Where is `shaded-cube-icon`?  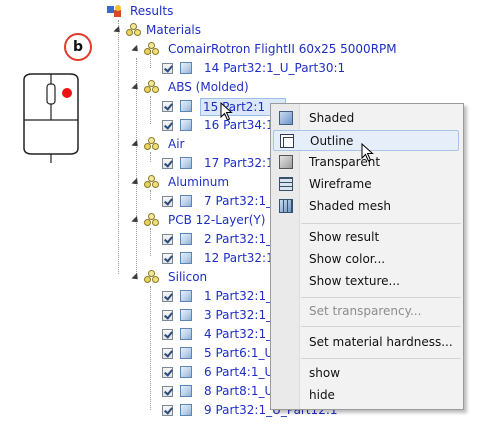
shaded-cube-icon is located at coordinates (286, 118).